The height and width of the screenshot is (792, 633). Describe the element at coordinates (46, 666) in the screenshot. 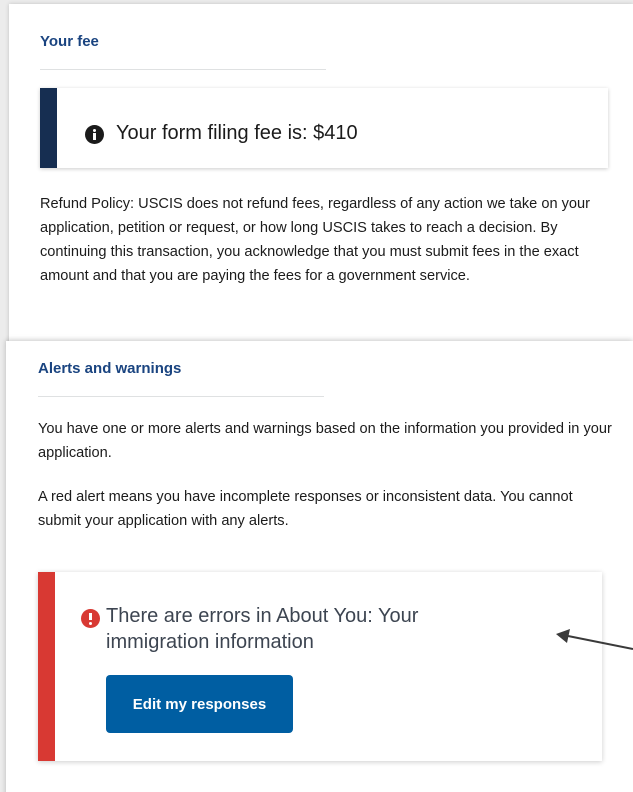

I see `error-alert-accent-bar` at that location.